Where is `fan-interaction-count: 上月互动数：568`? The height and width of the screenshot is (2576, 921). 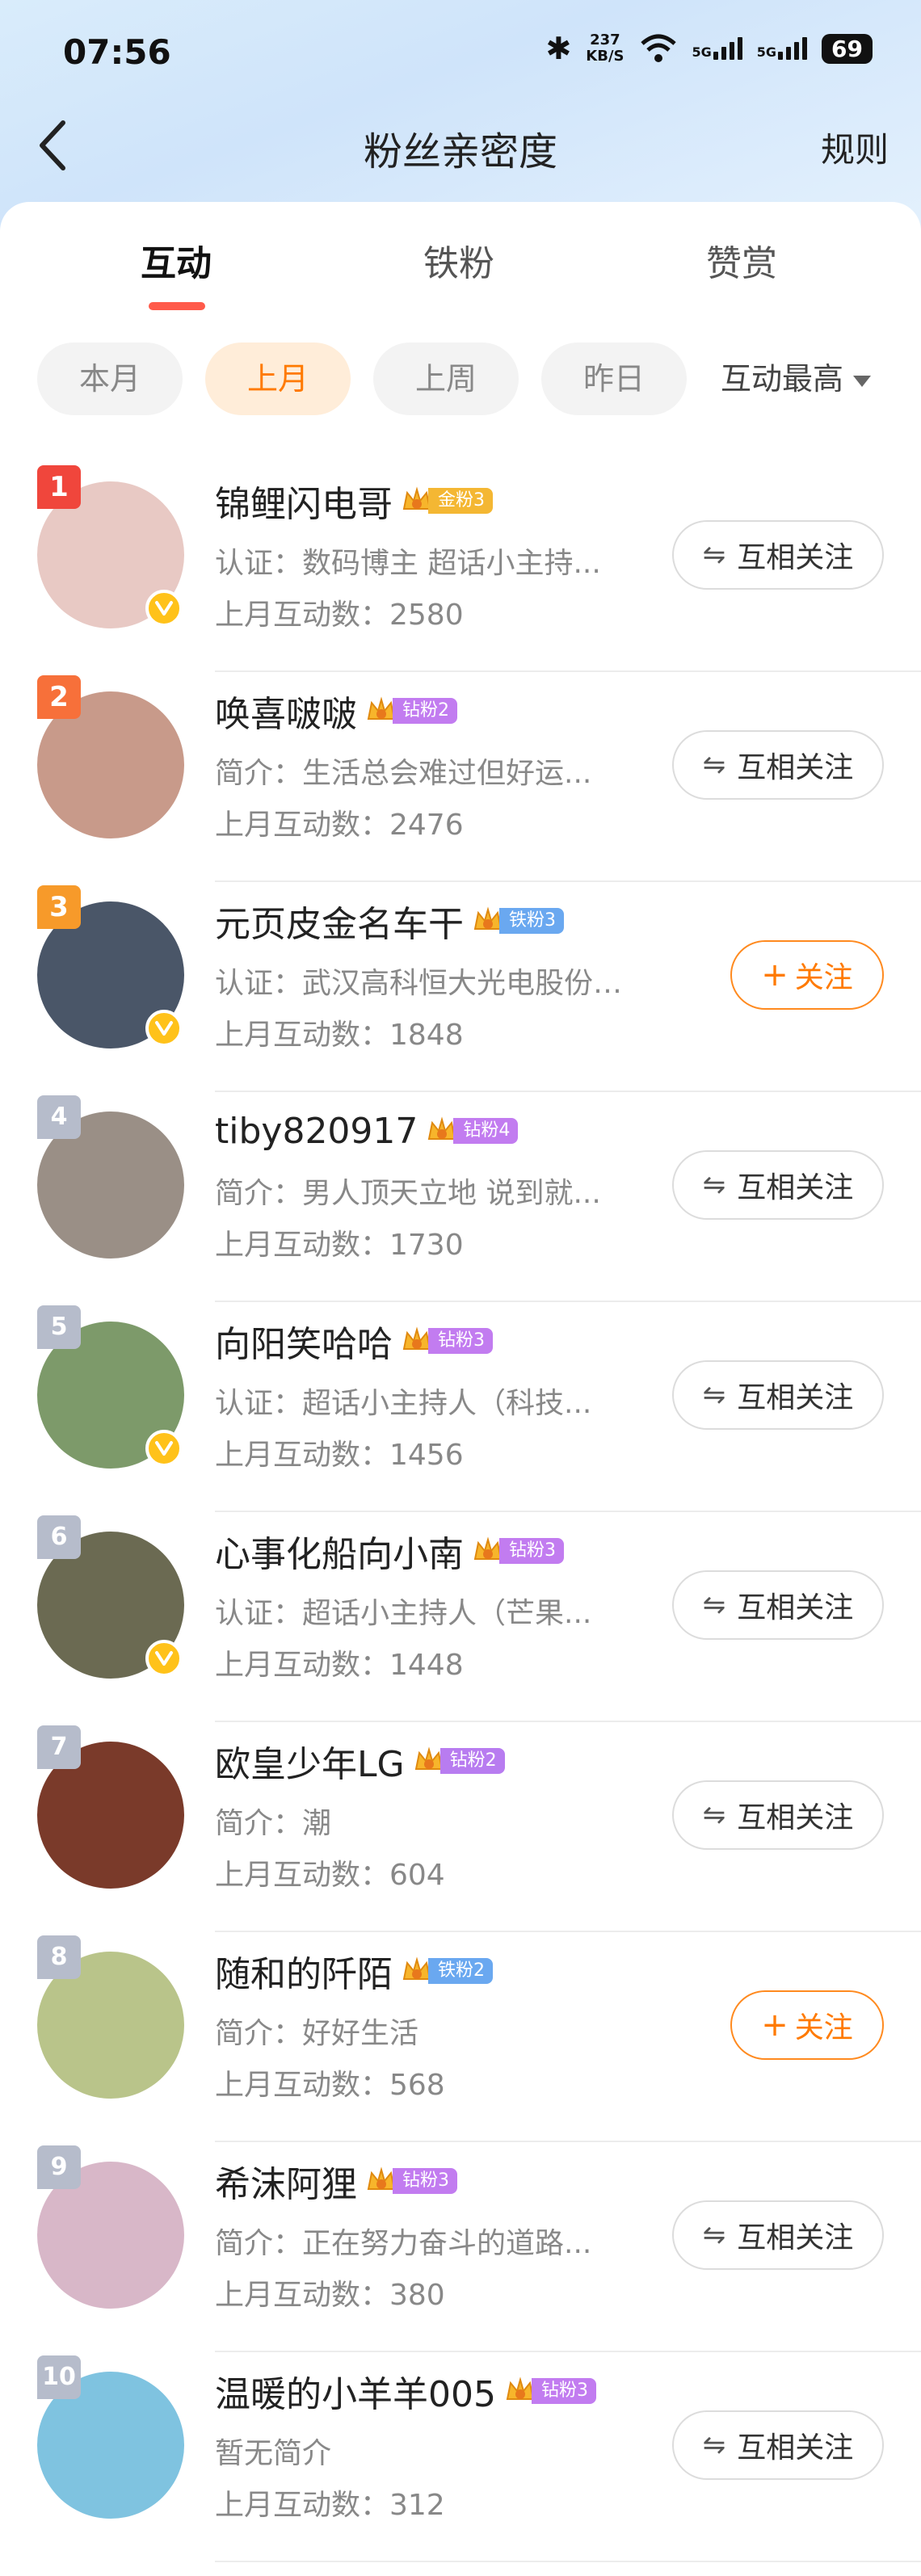 fan-interaction-count: 上月互动数：568 is located at coordinates (330, 2085).